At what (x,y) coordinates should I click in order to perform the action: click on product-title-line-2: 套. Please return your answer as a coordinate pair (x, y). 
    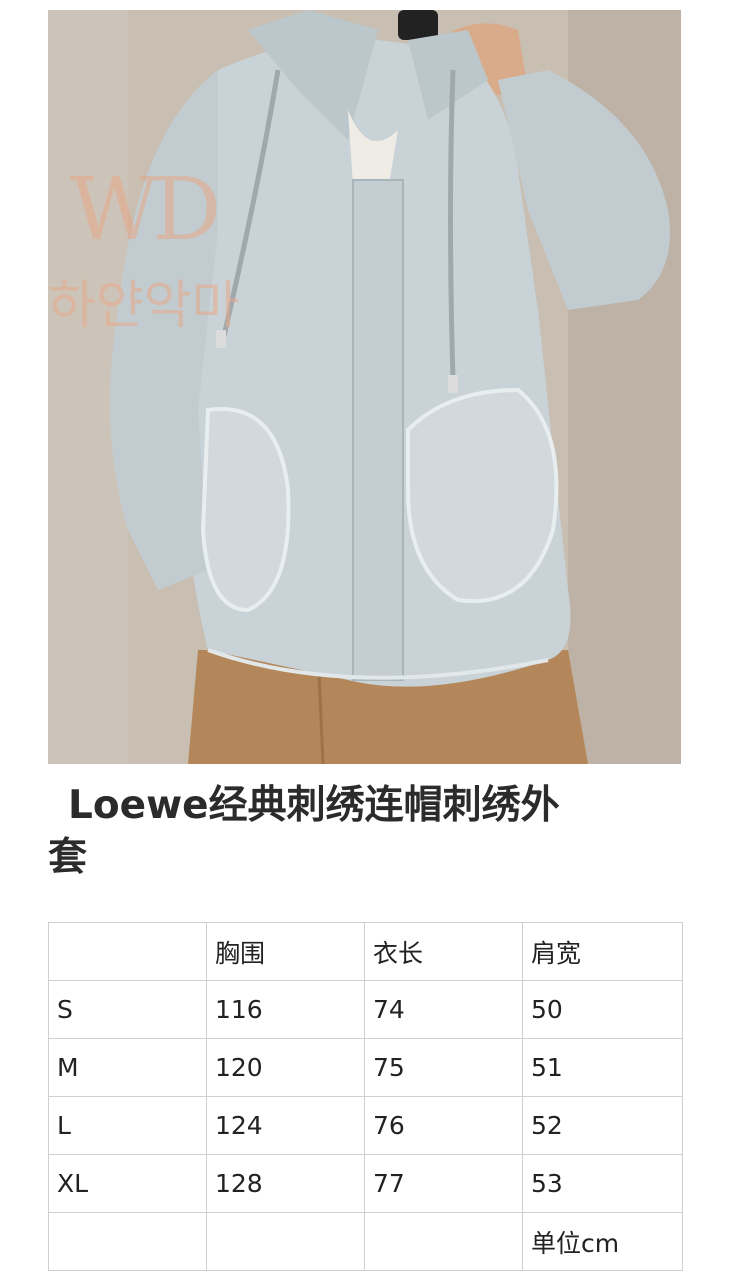
    Looking at the image, I should click on (68, 857).